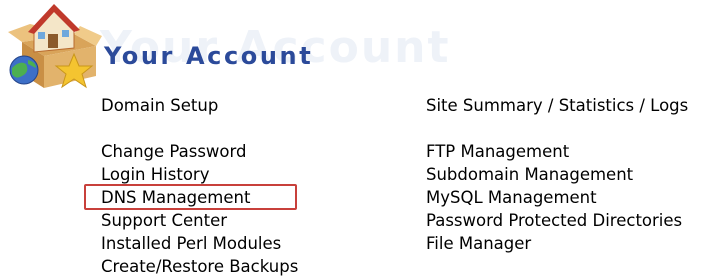 The height and width of the screenshot is (278, 708). I want to click on page-title: Your Account, so click(209, 56).